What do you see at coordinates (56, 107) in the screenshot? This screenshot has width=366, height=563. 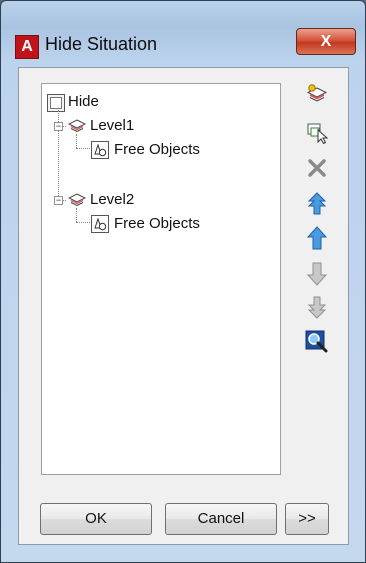 I see `hide-root-icon` at bounding box center [56, 107].